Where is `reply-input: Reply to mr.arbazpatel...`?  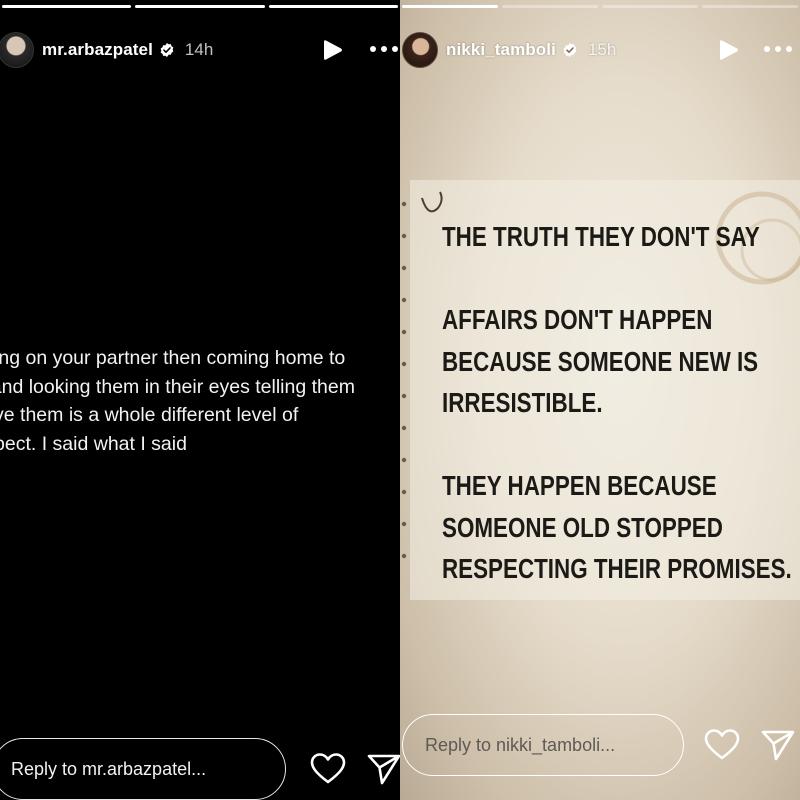 reply-input: Reply to mr.arbazpatel... is located at coordinates (143, 769).